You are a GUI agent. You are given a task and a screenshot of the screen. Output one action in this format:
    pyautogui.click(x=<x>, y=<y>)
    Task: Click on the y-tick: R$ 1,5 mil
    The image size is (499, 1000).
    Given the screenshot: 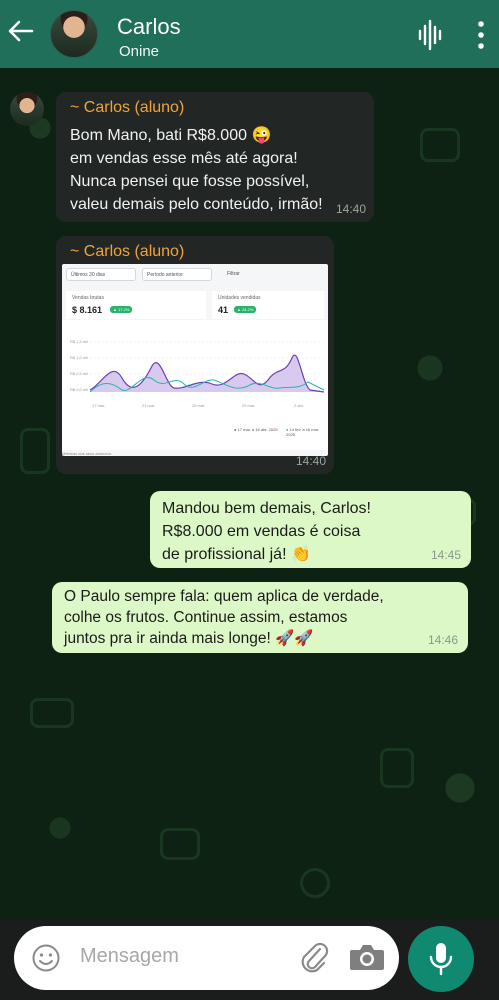 What is the action you would take?
    pyautogui.click(x=79, y=341)
    